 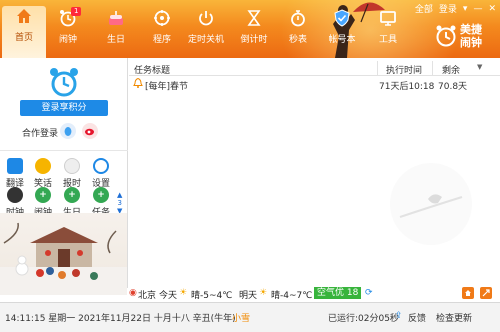 I want to click on location-pin-icon: ◉, so click(x=133, y=293).